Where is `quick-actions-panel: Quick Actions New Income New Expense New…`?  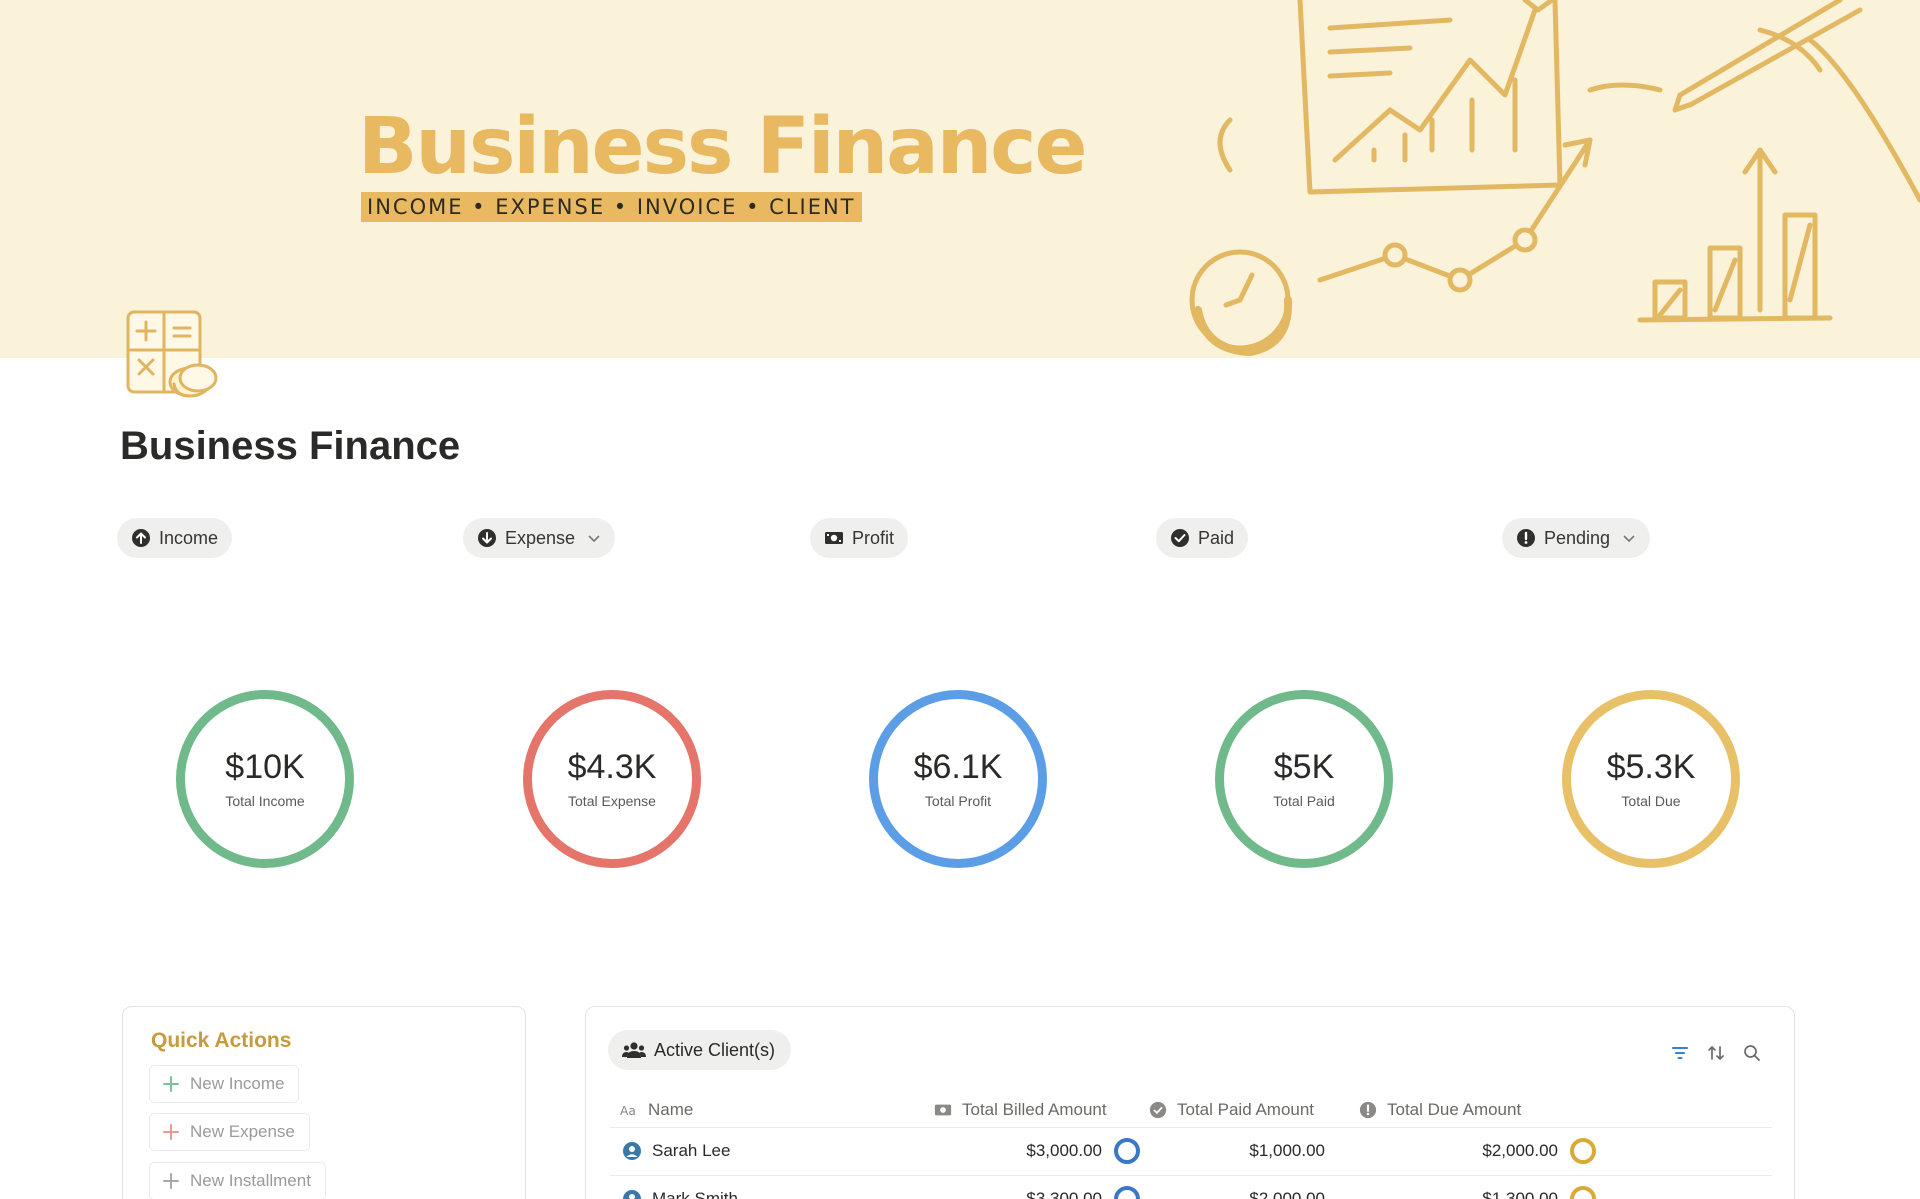
quick-actions-panel: Quick Actions New Income New Expense New… is located at coordinates (324, 1102).